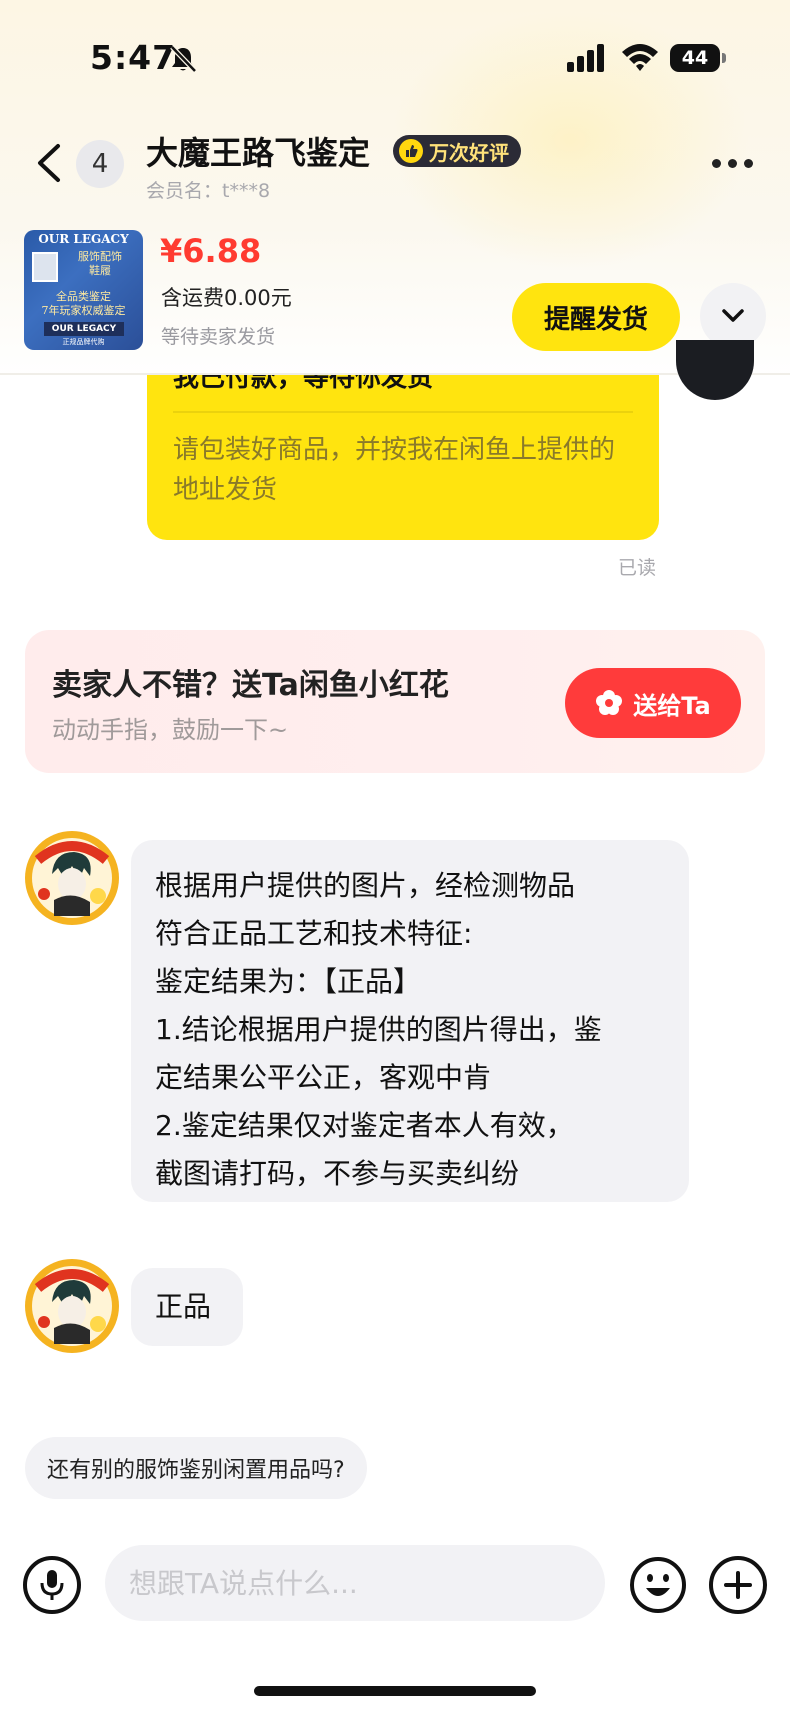 The image size is (790, 1712). What do you see at coordinates (672, 705) in the screenshot?
I see `send-flower-label: 送给Ta` at bounding box center [672, 705].